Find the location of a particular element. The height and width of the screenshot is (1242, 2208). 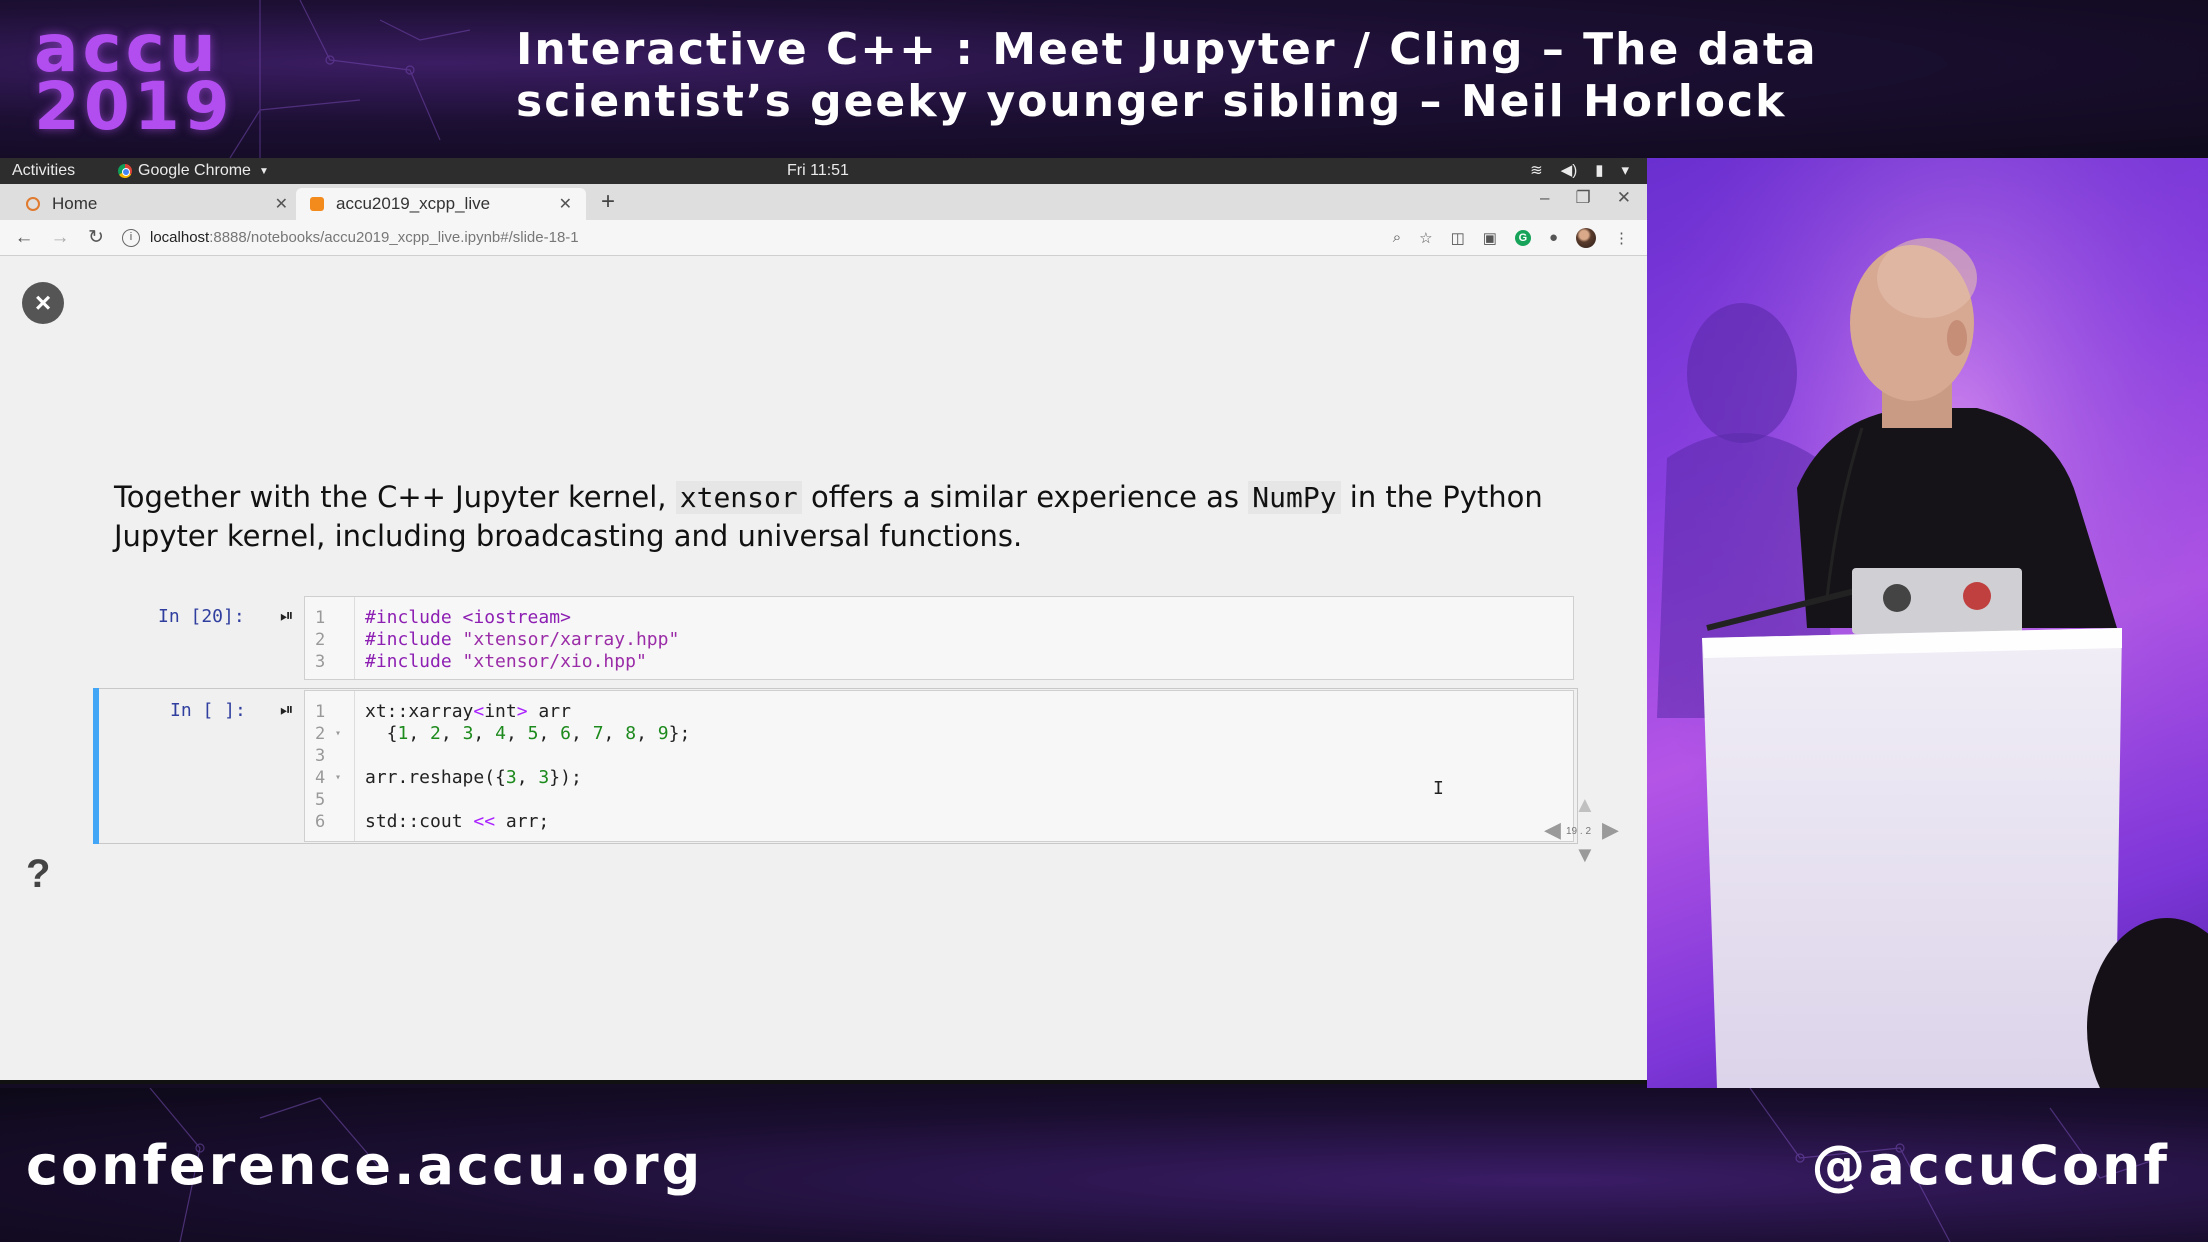

code-token: arr; is located at coordinates (522, 821).